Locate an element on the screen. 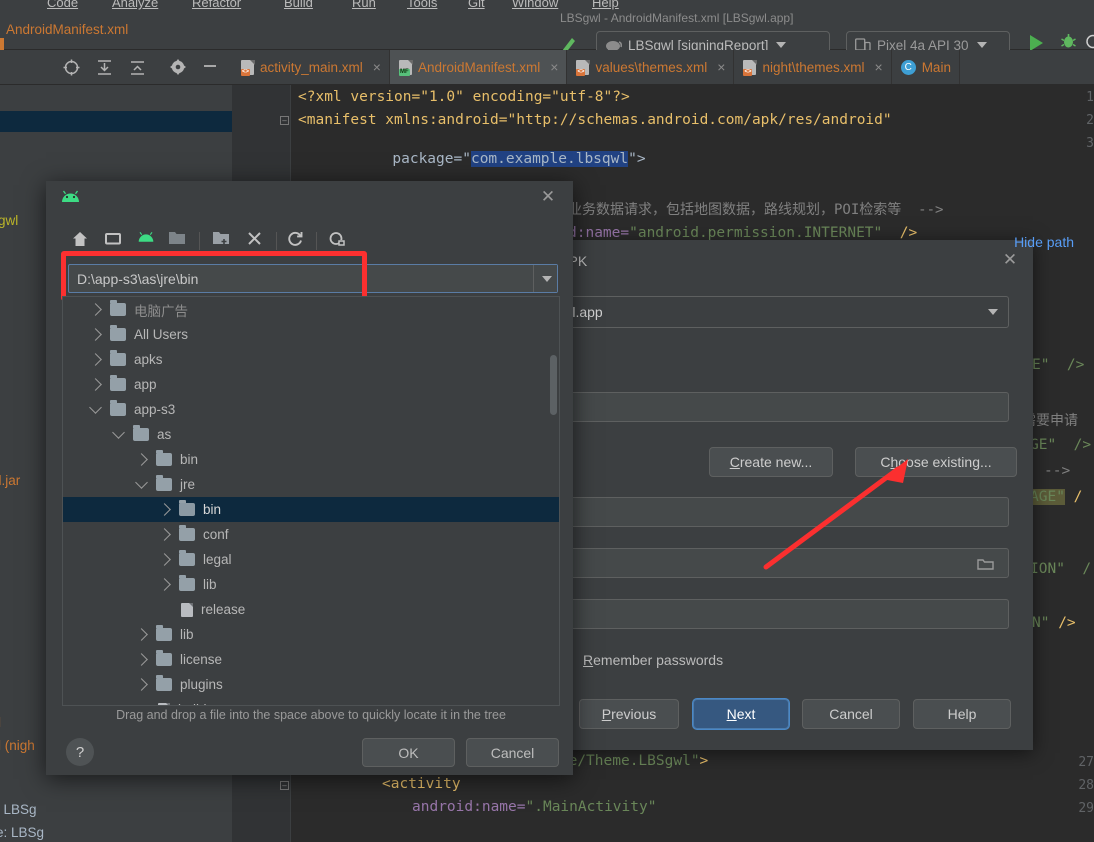  settings-gear-icon is located at coordinates (178, 69).